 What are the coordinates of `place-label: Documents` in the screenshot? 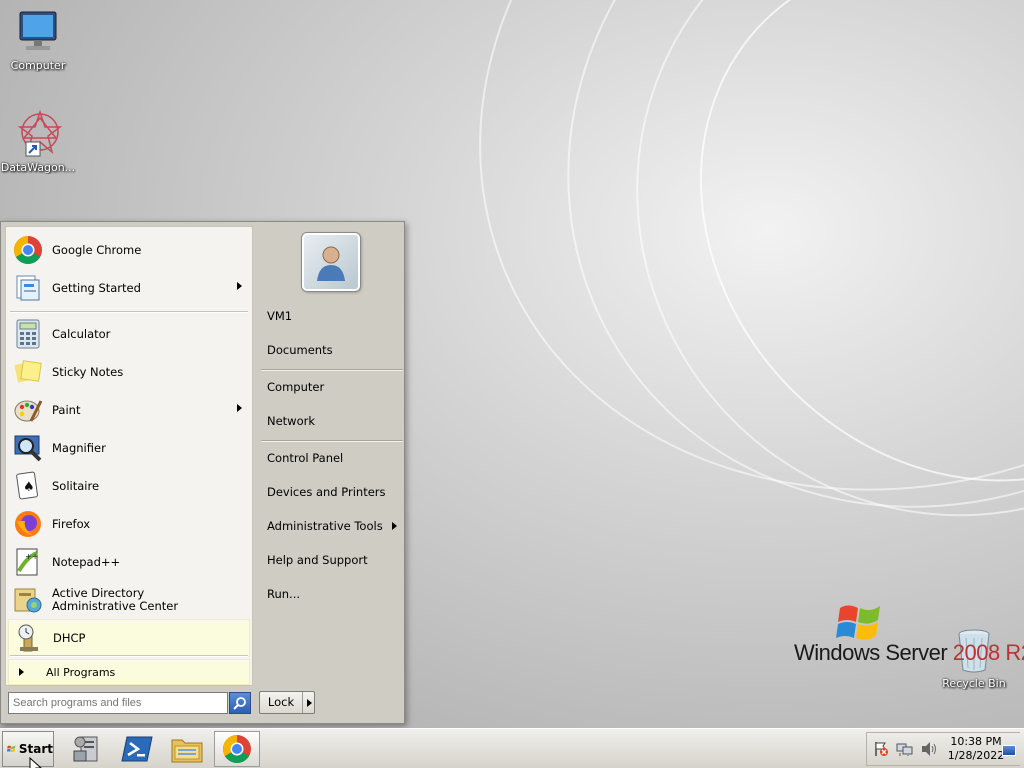 It's located at (300, 350).